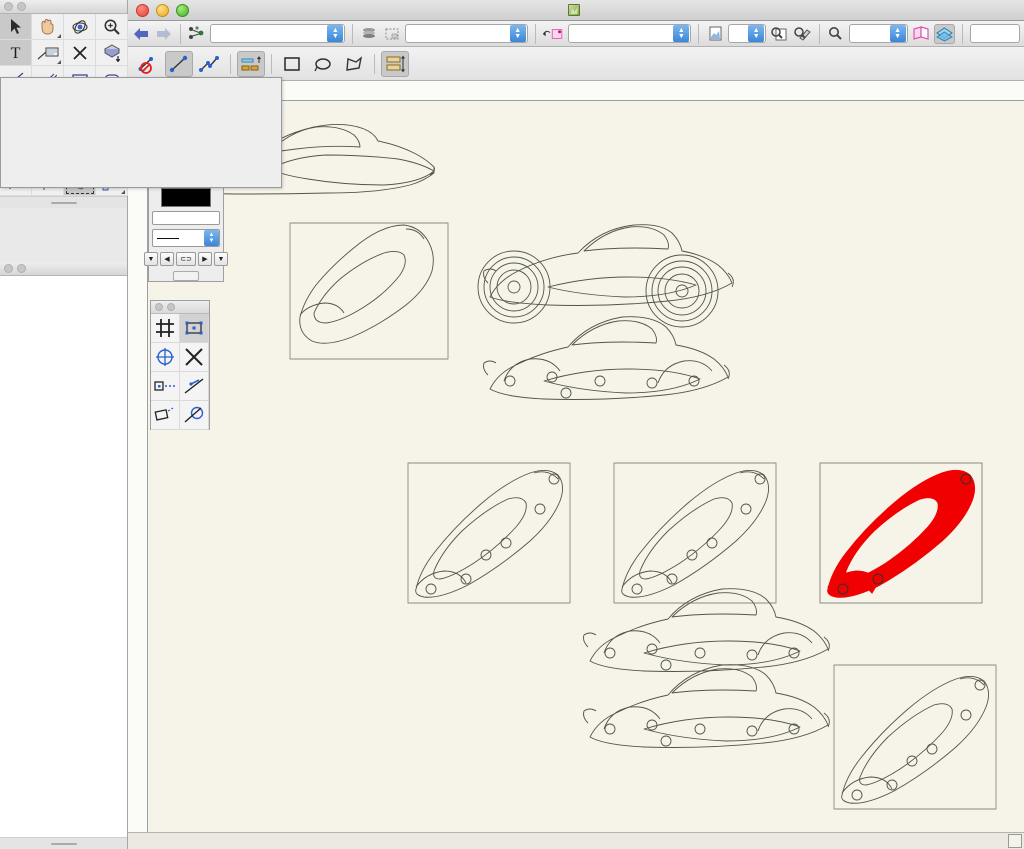  What do you see at coordinates (194, 386) in the screenshot?
I see `smart-edge-button` at bounding box center [194, 386].